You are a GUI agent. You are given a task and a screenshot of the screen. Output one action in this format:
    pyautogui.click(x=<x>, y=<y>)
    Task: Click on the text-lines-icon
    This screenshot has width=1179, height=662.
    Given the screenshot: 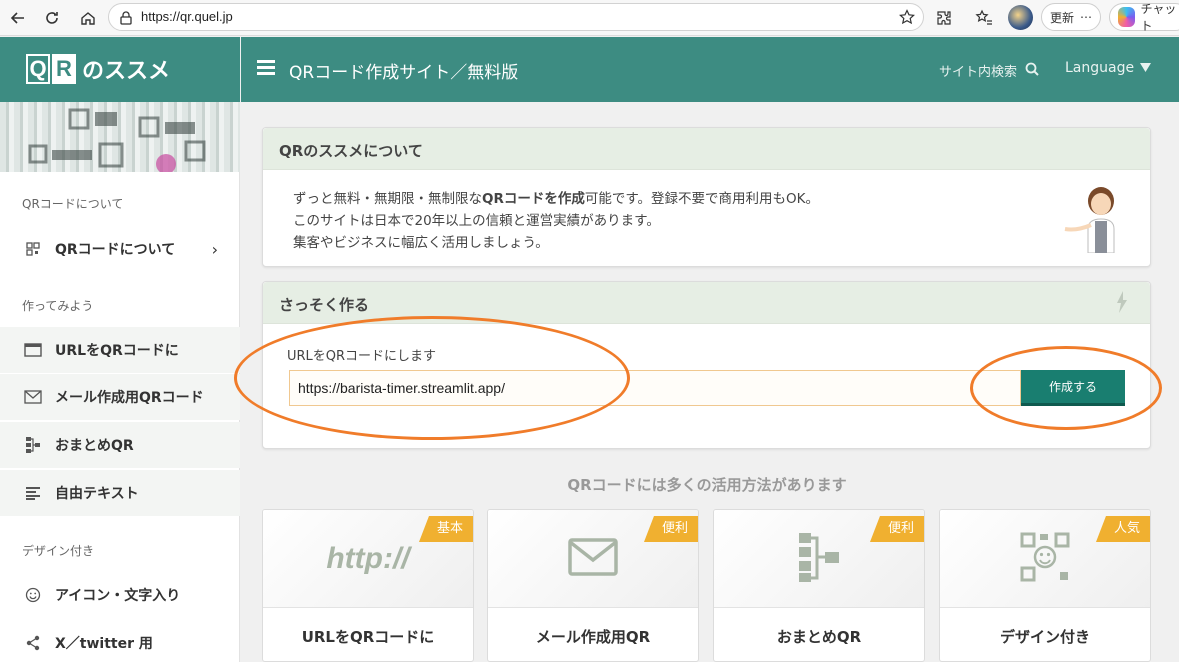 What is the action you would take?
    pyautogui.click(x=33, y=493)
    